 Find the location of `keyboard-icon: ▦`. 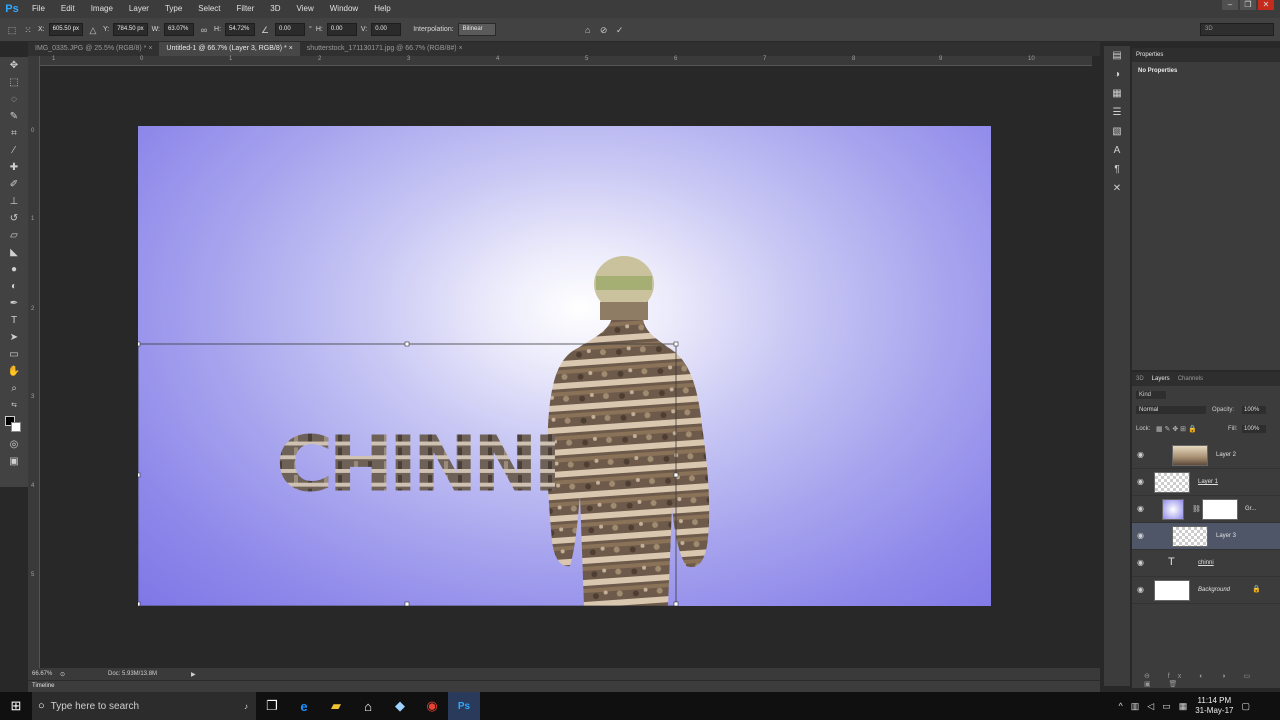

keyboard-icon: ▦ is located at coordinates (1183, 706).